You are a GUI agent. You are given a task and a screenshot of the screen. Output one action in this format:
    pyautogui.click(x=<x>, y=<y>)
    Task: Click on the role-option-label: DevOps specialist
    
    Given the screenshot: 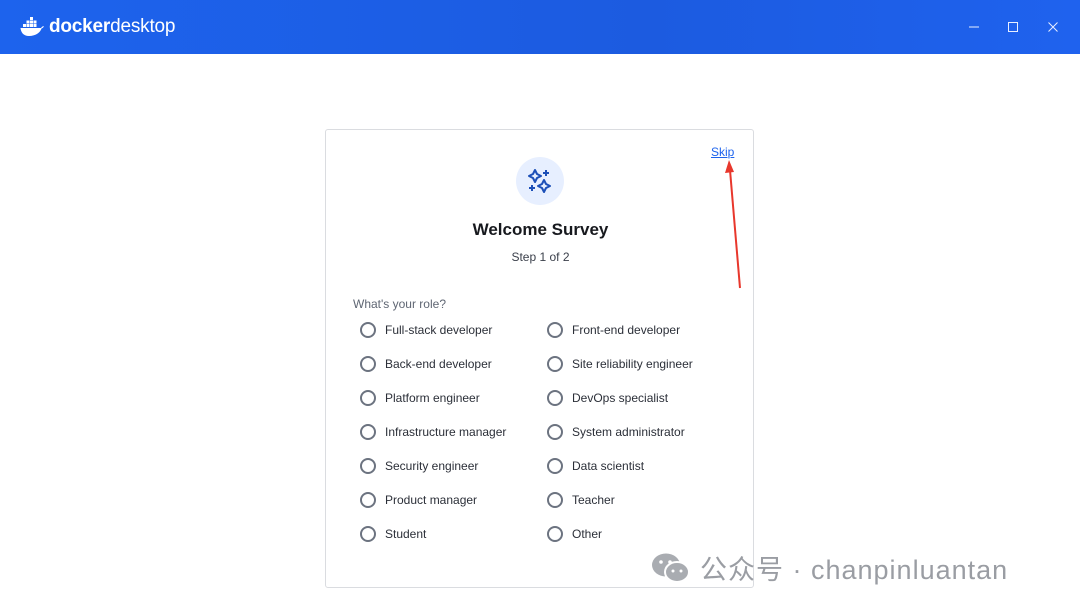 What is the action you would take?
    pyautogui.click(x=620, y=398)
    